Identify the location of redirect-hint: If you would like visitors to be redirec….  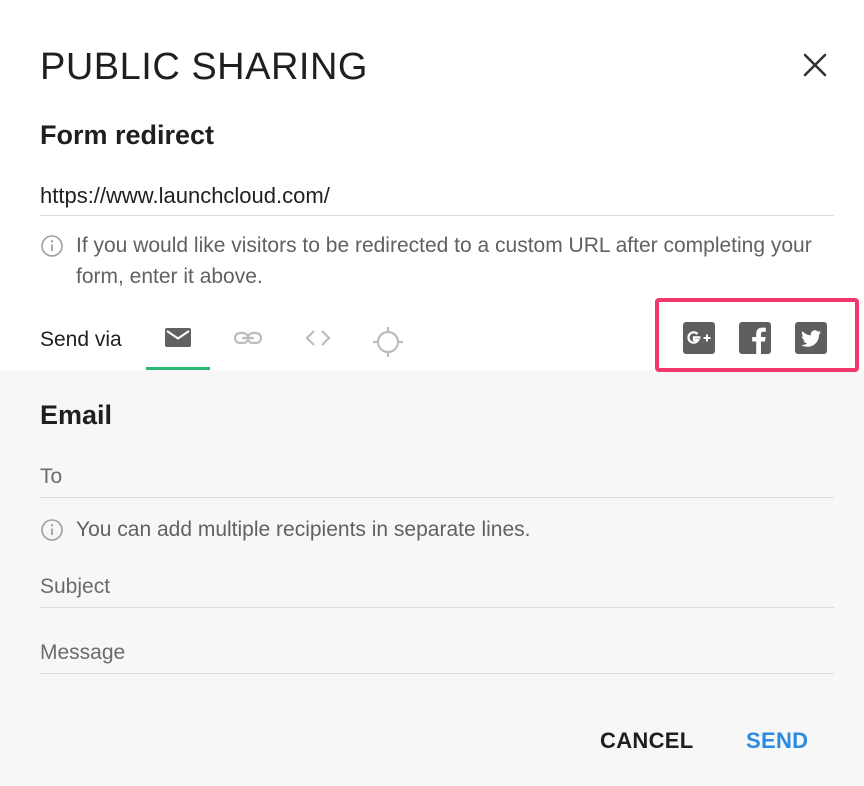
(440, 261).